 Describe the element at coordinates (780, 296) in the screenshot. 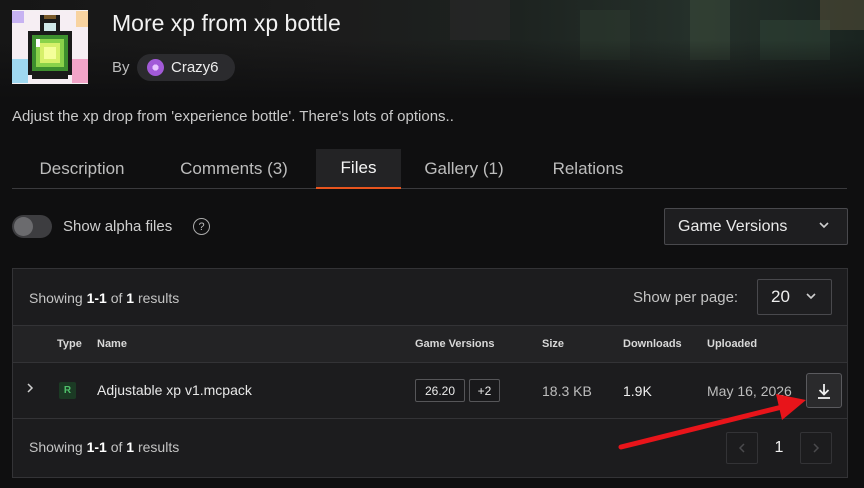

I see `per-page-value: 20` at that location.